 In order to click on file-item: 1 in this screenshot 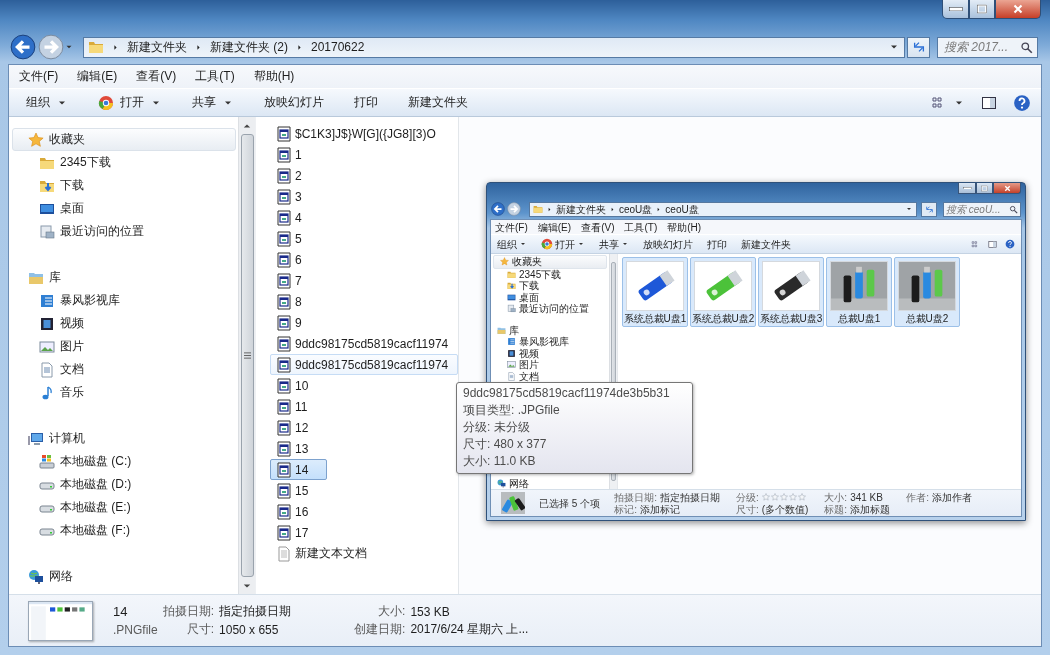, I will do `click(298, 154)`.